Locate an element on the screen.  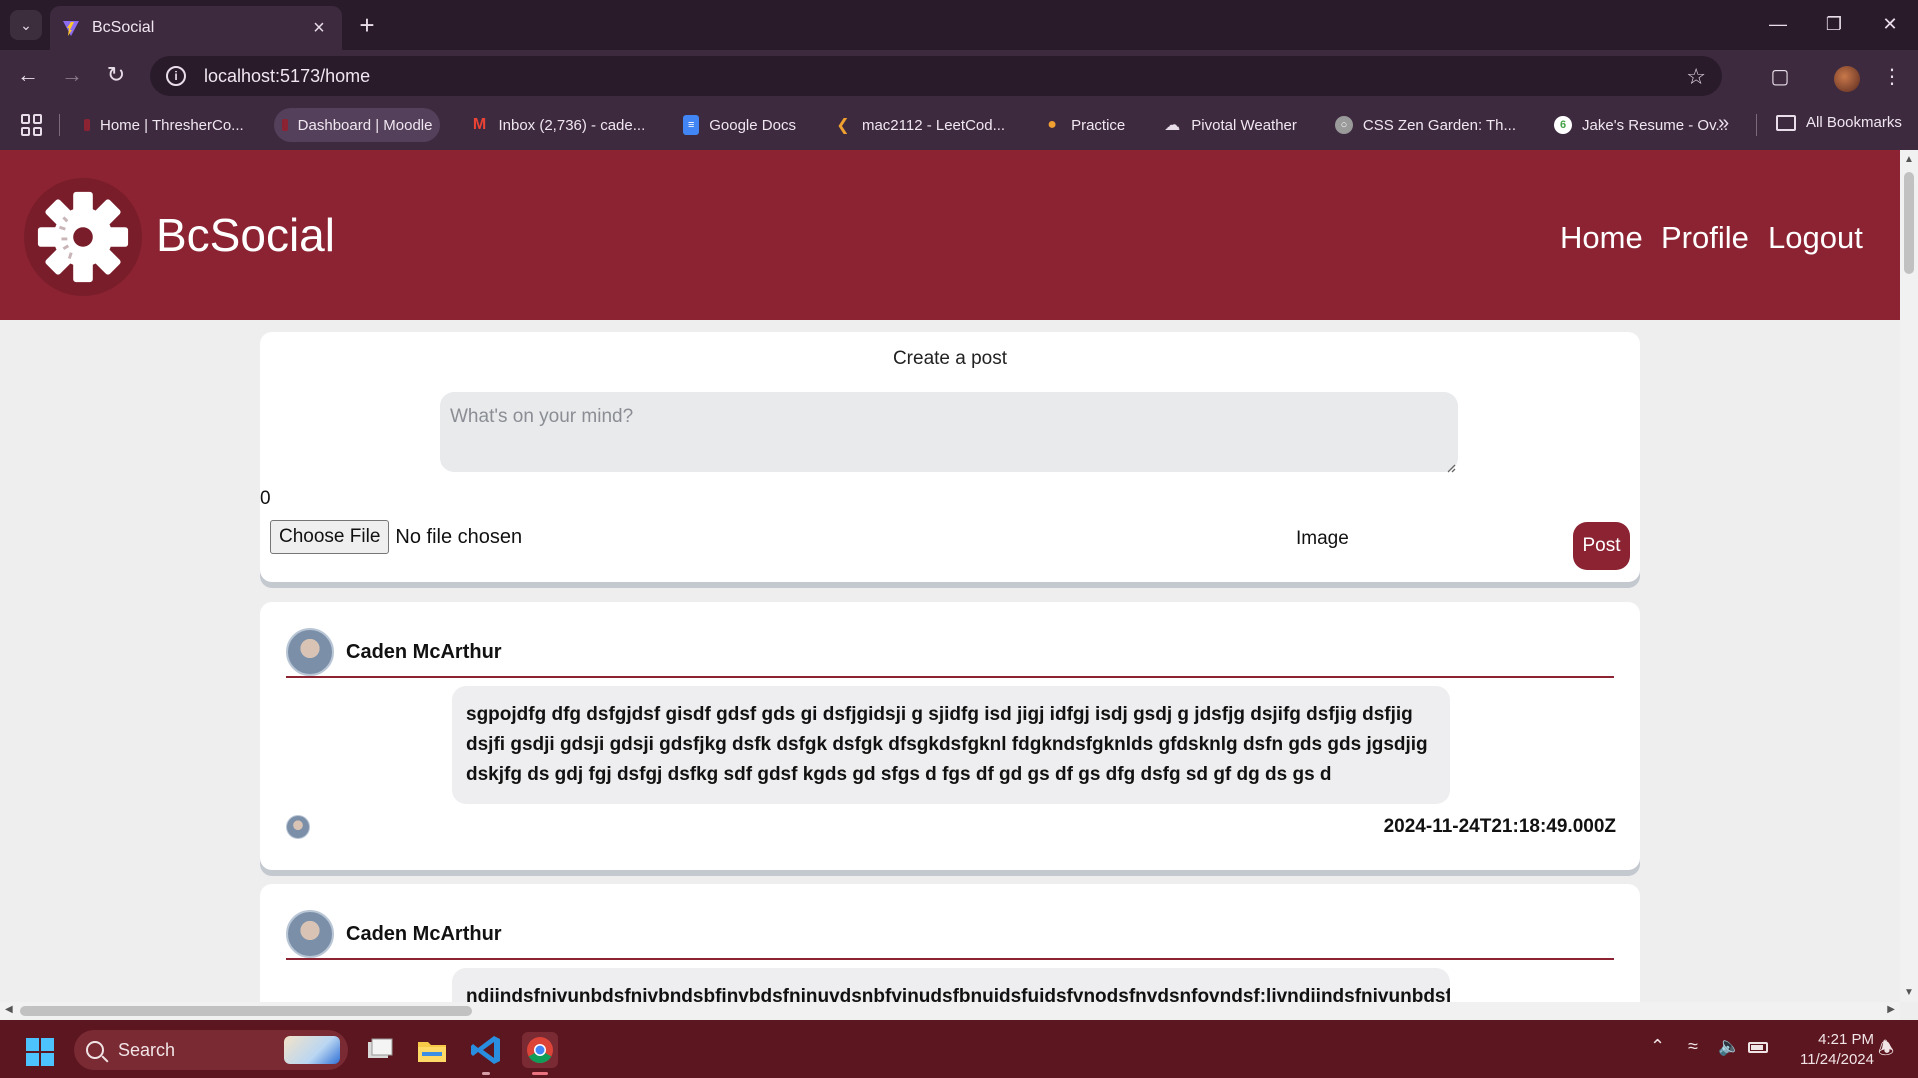
windows-start-icon is located at coordinates (40, 1052).